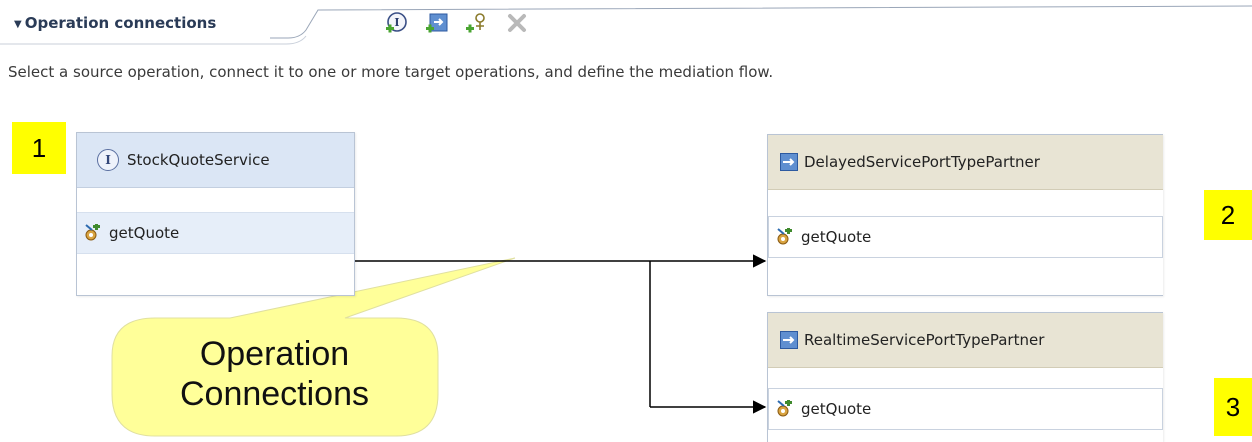 The height and width of the screenshot is (442, 1252). Describe the element at coordinates (108, 160) in the screenshot. I see `interface-icon: I` at that location.